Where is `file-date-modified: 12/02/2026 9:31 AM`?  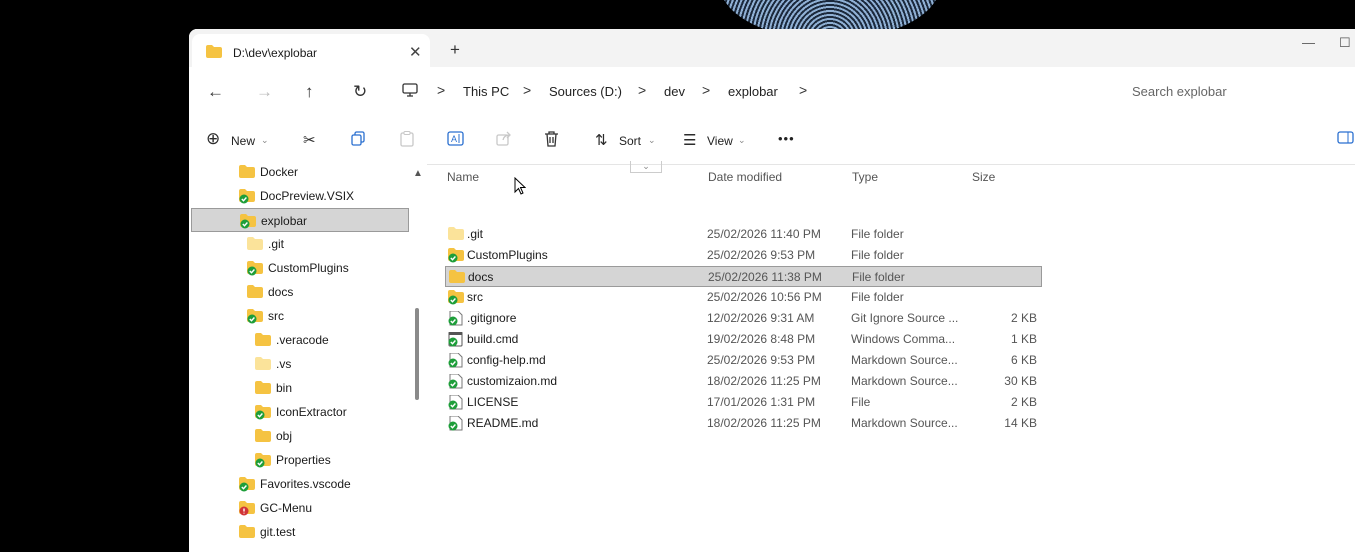 file-date-modified: 12/02/2026 9:31 AM is located at coordinates (761, 318).